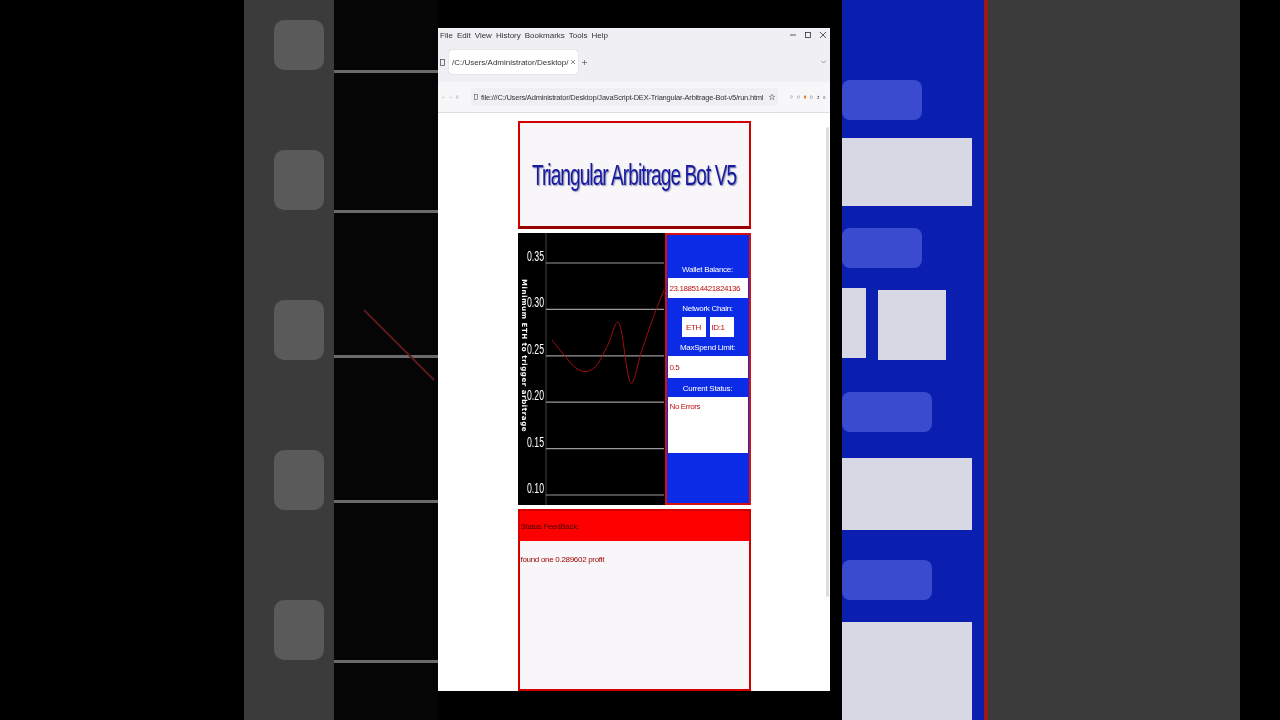 This screenshot has height=720, width=1280. What do you see at coordinates (541, 488) in the screenshot?
I see `axis-tick-label: 0.10` at bounding box center [541, 488].